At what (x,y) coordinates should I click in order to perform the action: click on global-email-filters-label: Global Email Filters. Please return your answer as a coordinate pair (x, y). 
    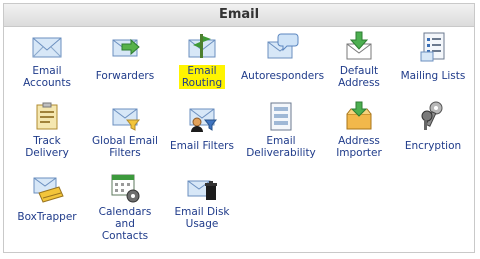
    Looking at the image, I should click on (125, 147).